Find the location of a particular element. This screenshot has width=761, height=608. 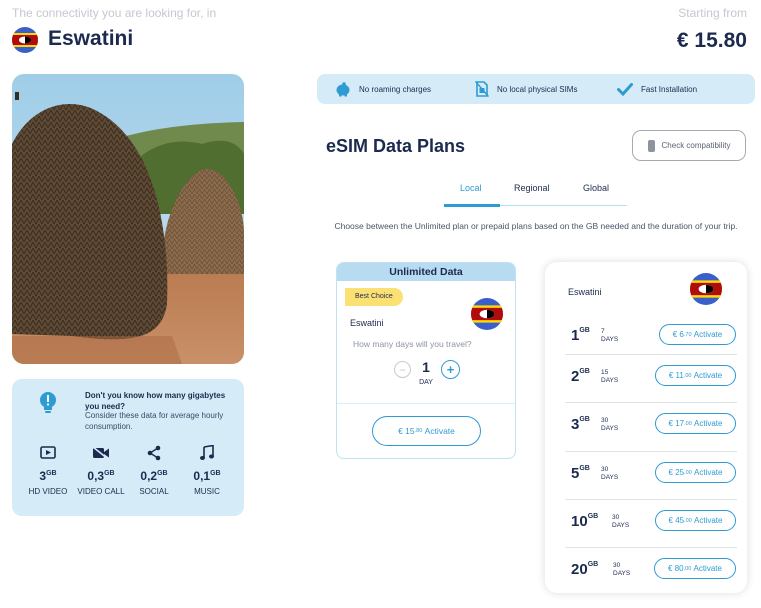

plan-gb: 20 is located at coordinates (579, 569).